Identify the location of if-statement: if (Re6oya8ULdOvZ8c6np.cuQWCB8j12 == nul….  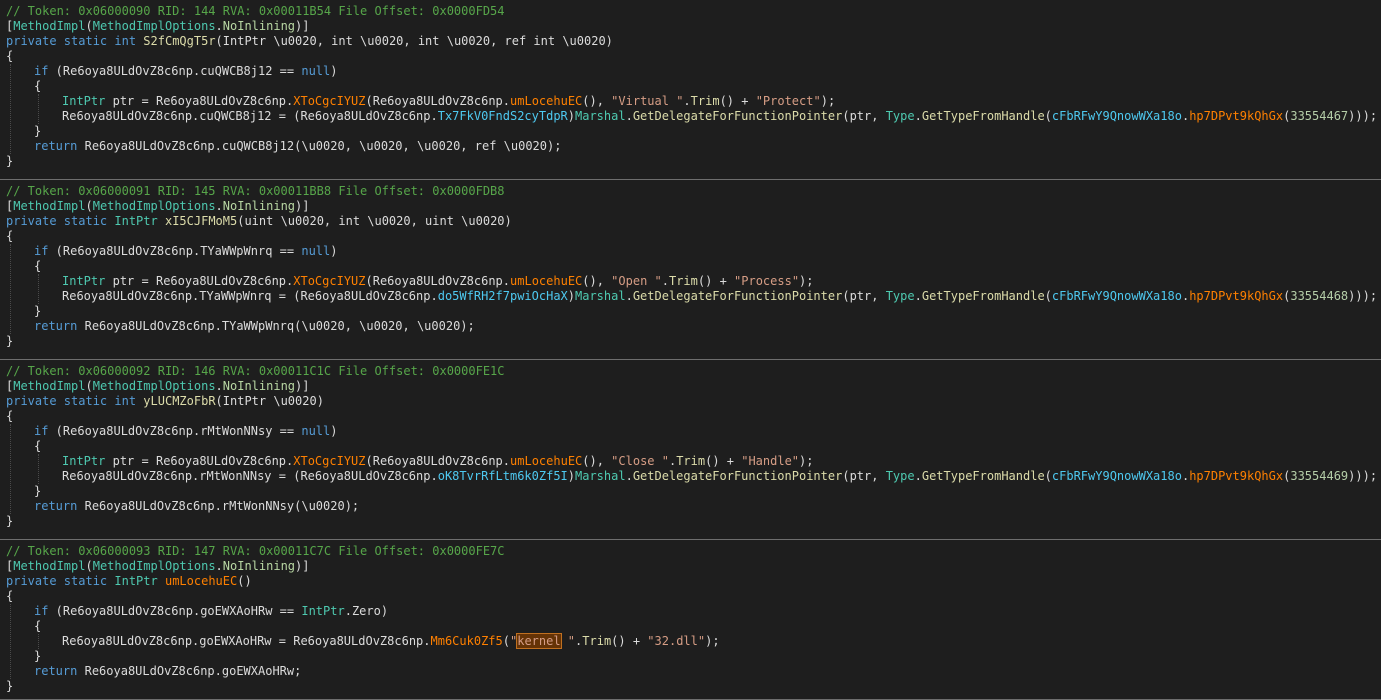
(186, 71).